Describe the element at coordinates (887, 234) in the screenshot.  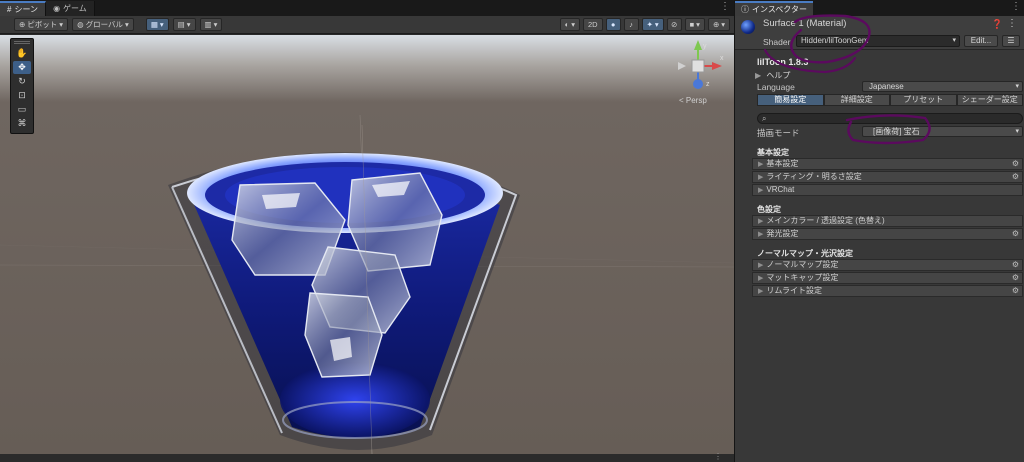
I see `foldout-emission: ▶ 発光設定 ⚙` at that location.